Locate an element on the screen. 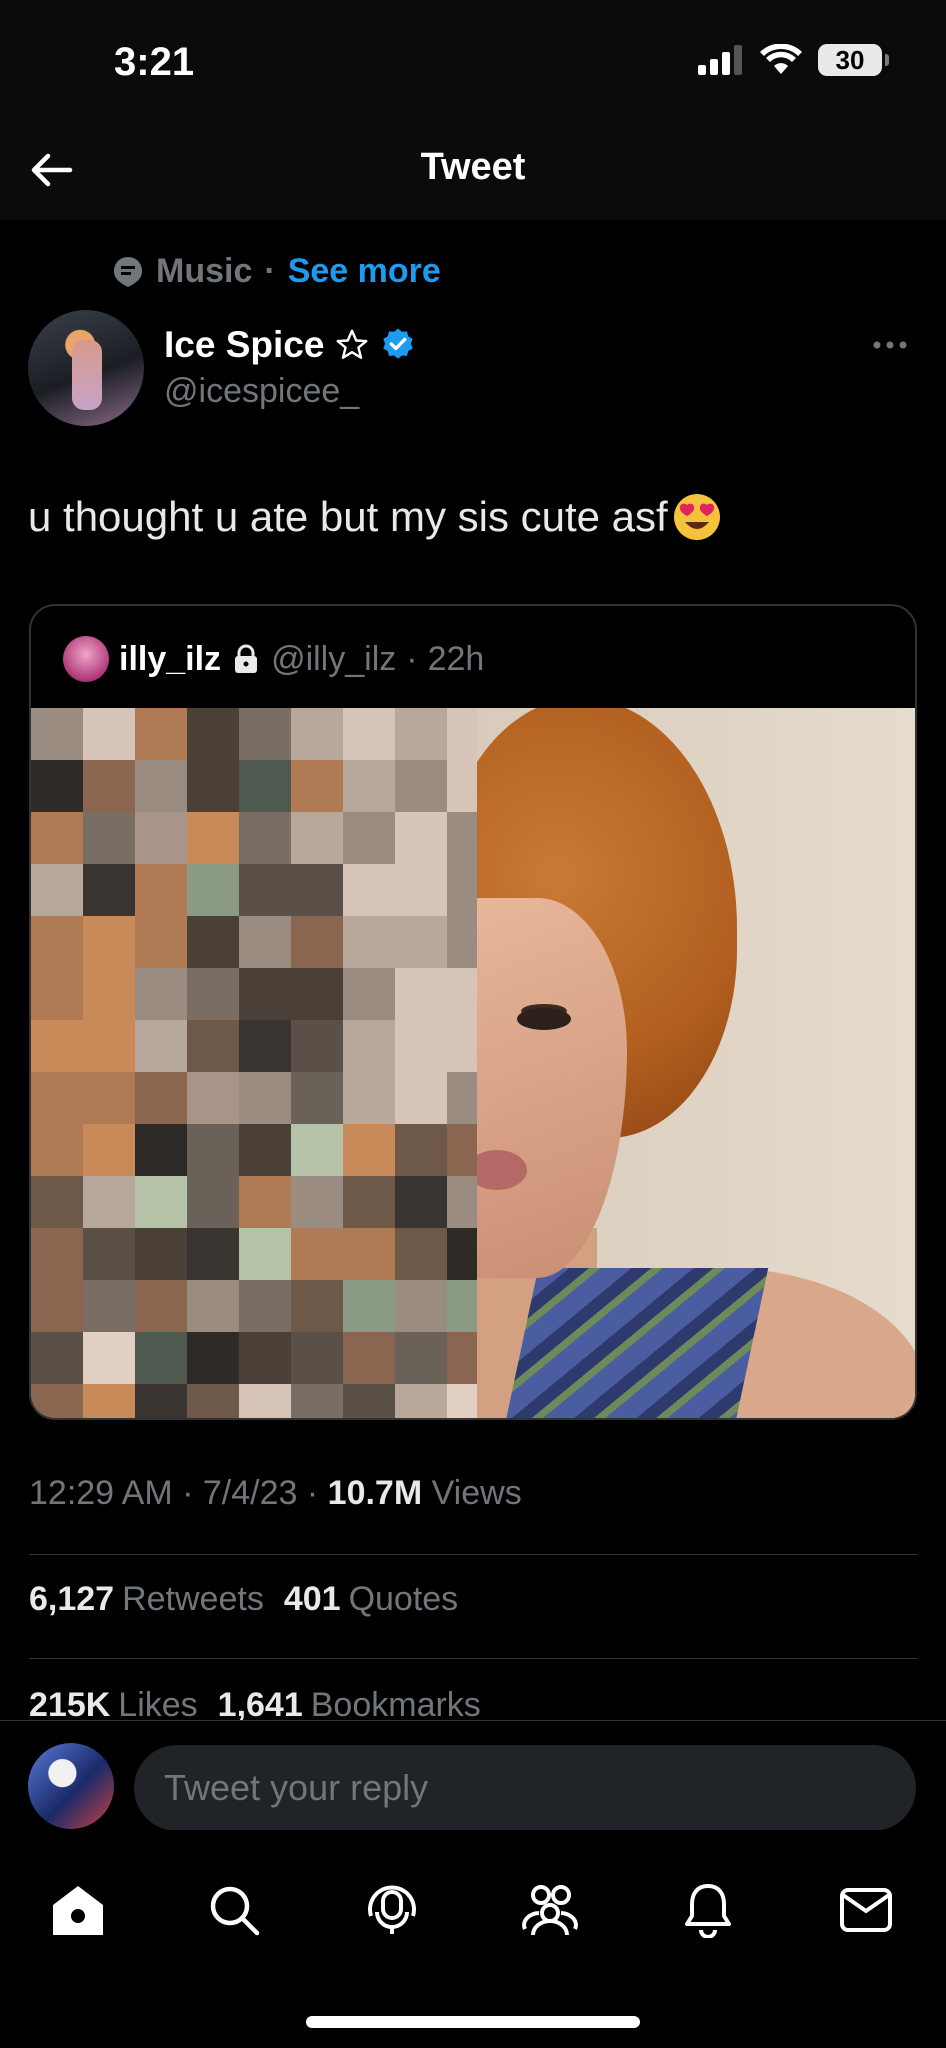 This screenshot has height=2048, width=946. tab-notifications is located at coordinates (708, 1910).